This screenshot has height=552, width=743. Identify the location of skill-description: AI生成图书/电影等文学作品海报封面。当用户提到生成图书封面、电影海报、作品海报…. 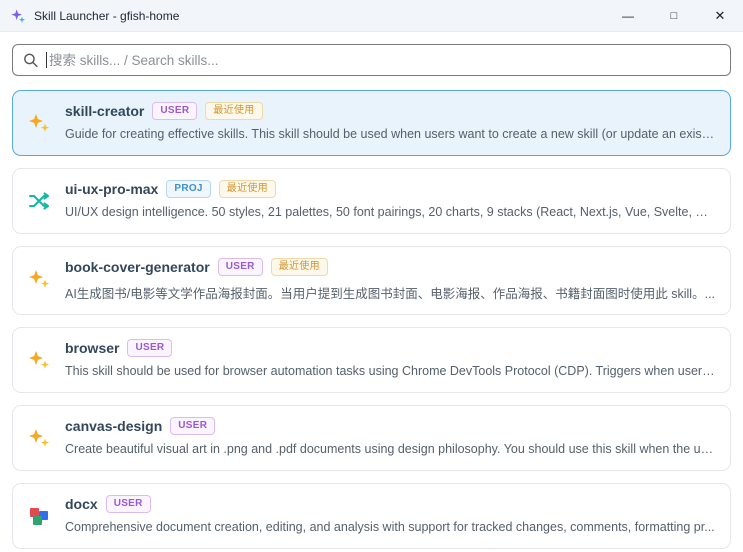
(390, 294).